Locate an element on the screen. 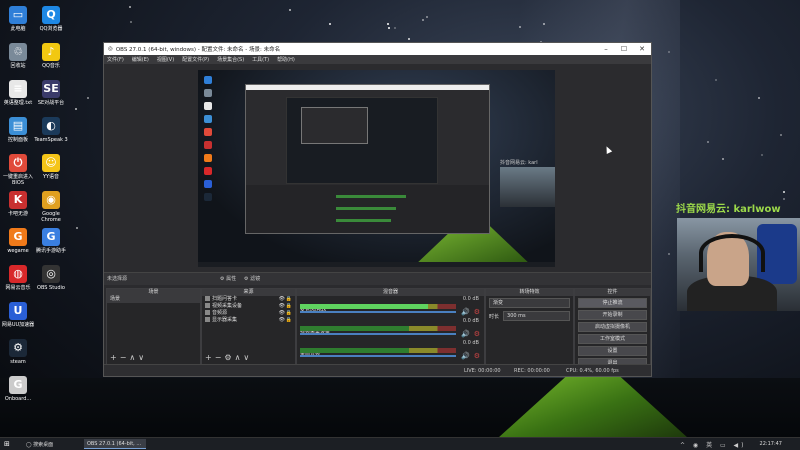 This screenshot has width=800, height=450. desktop-shortcut: ◎ OBS Studio is located at coordinates (51, 278).